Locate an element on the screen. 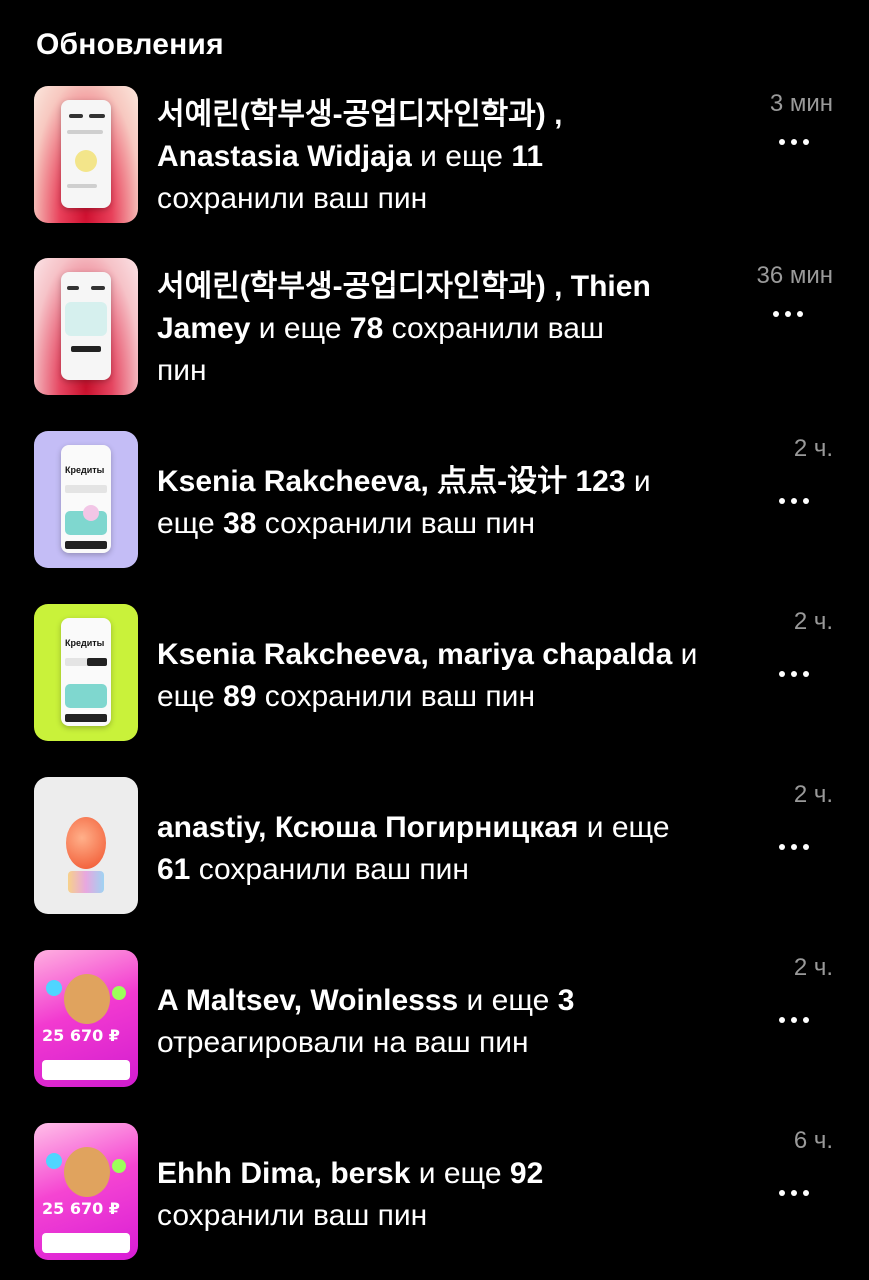 This screenshot has width=869, height=1280. section-title: Обновления is located at coordinates (130, 44).